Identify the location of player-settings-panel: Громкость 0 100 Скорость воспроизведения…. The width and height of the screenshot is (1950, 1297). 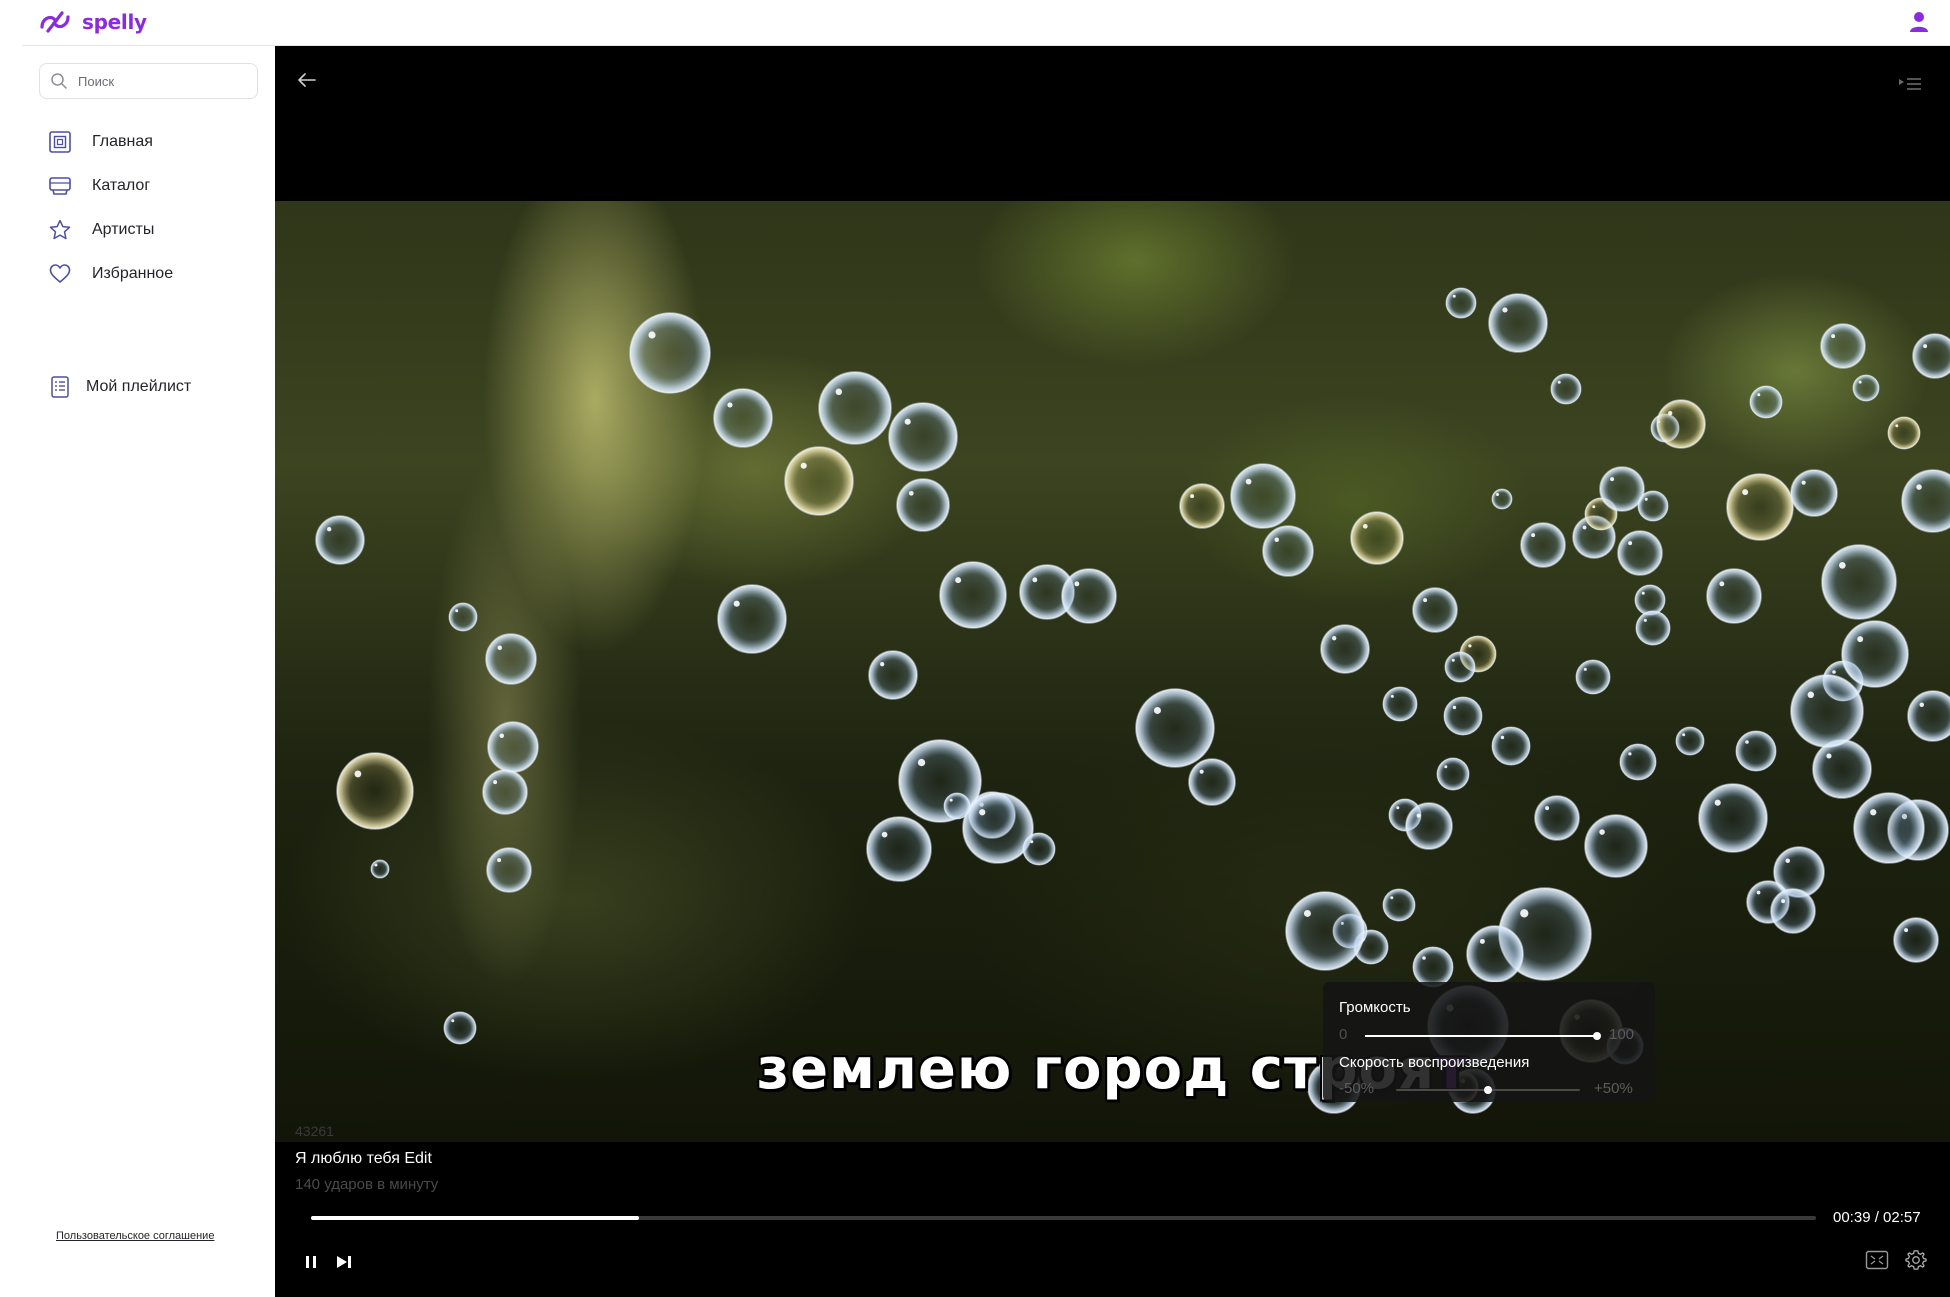
(1489, 1042).